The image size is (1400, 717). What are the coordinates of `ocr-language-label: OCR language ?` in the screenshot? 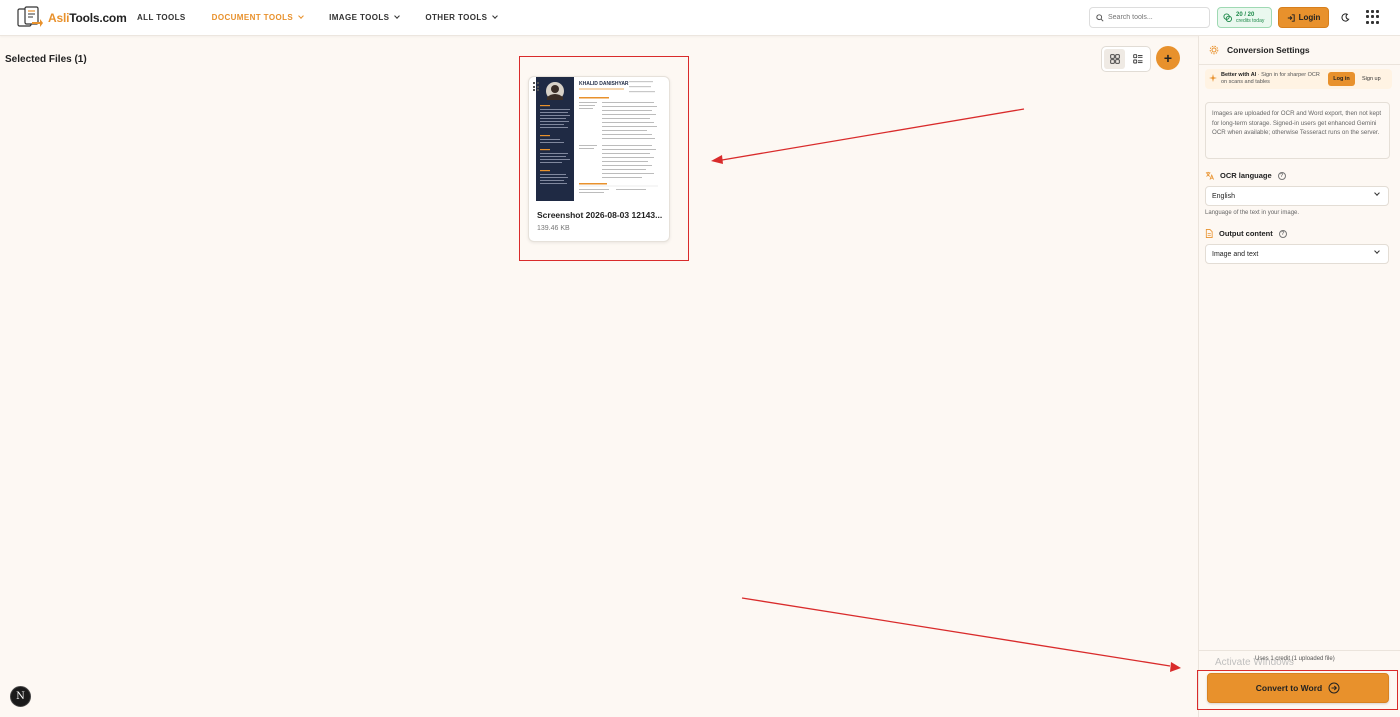 It's located at (1245, 175).